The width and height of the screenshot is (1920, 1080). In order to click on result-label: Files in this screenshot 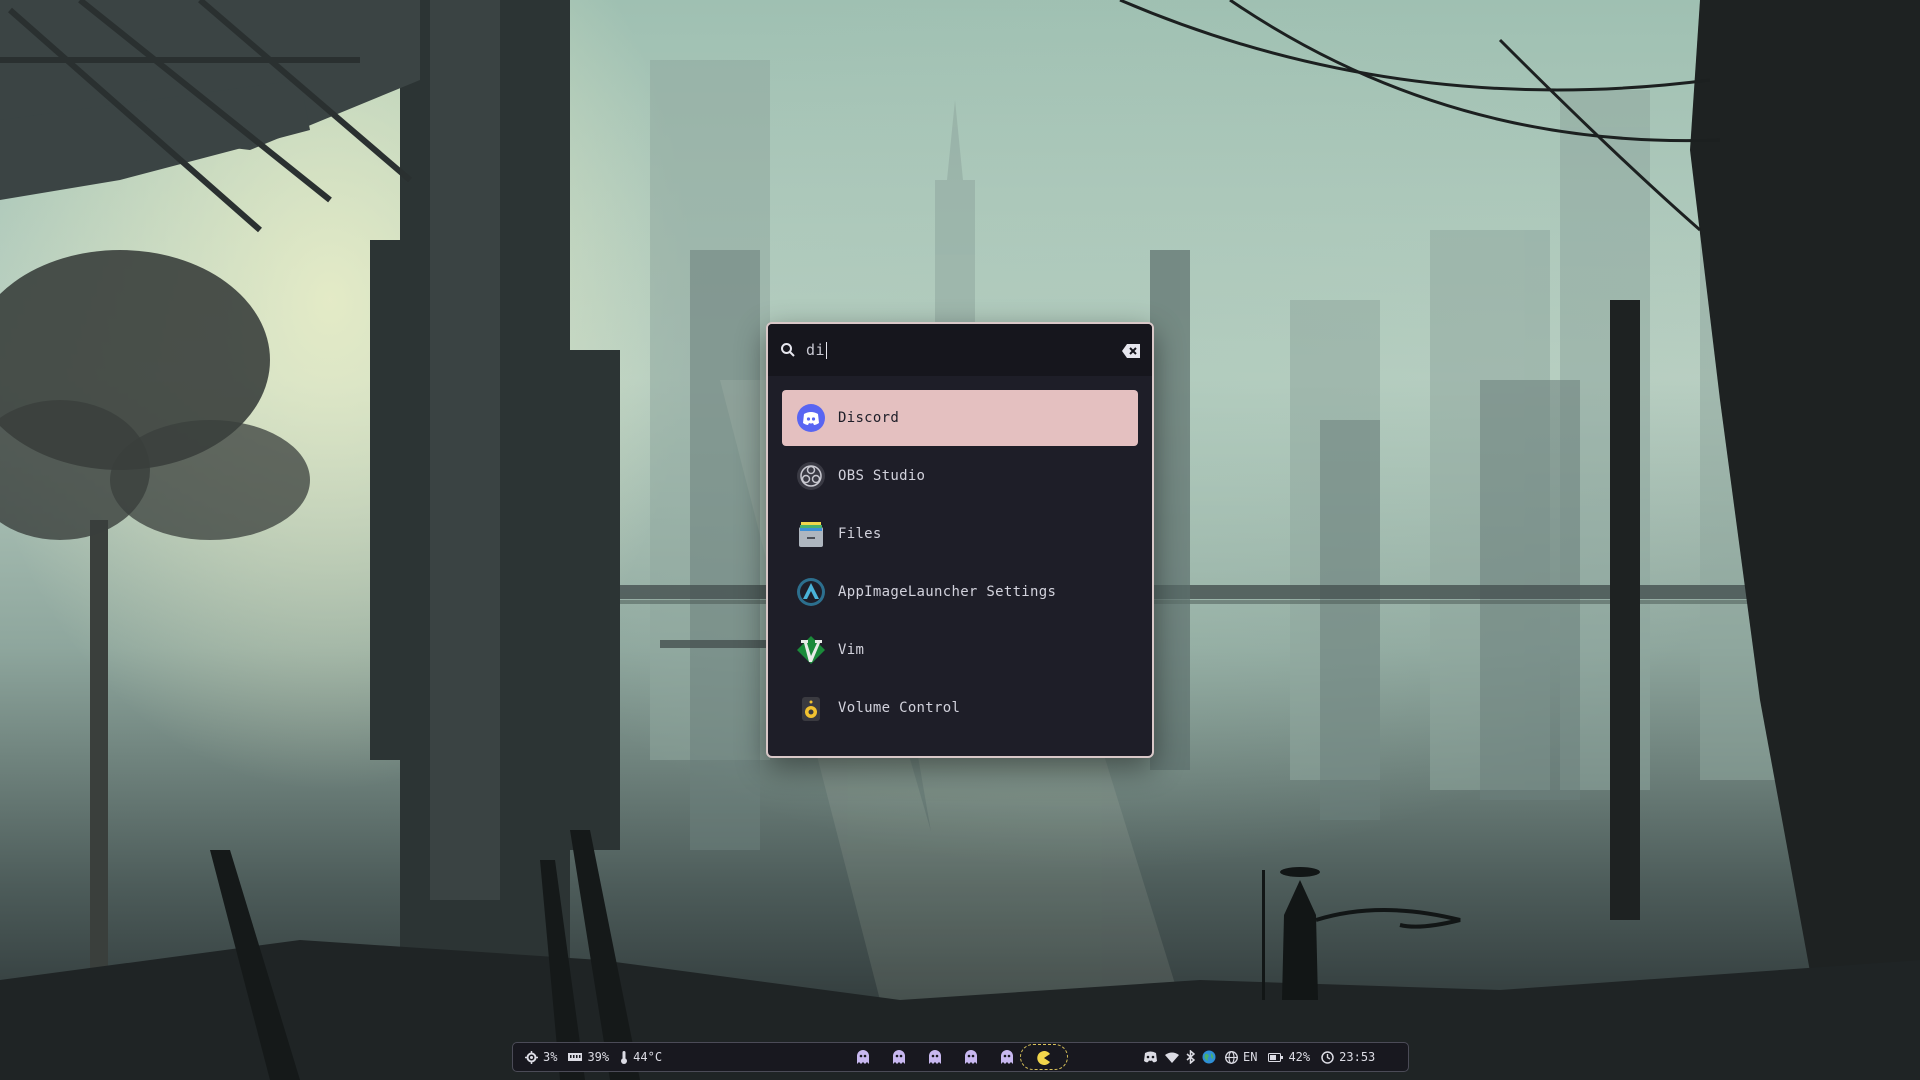, I will do `click(860, 534)`.